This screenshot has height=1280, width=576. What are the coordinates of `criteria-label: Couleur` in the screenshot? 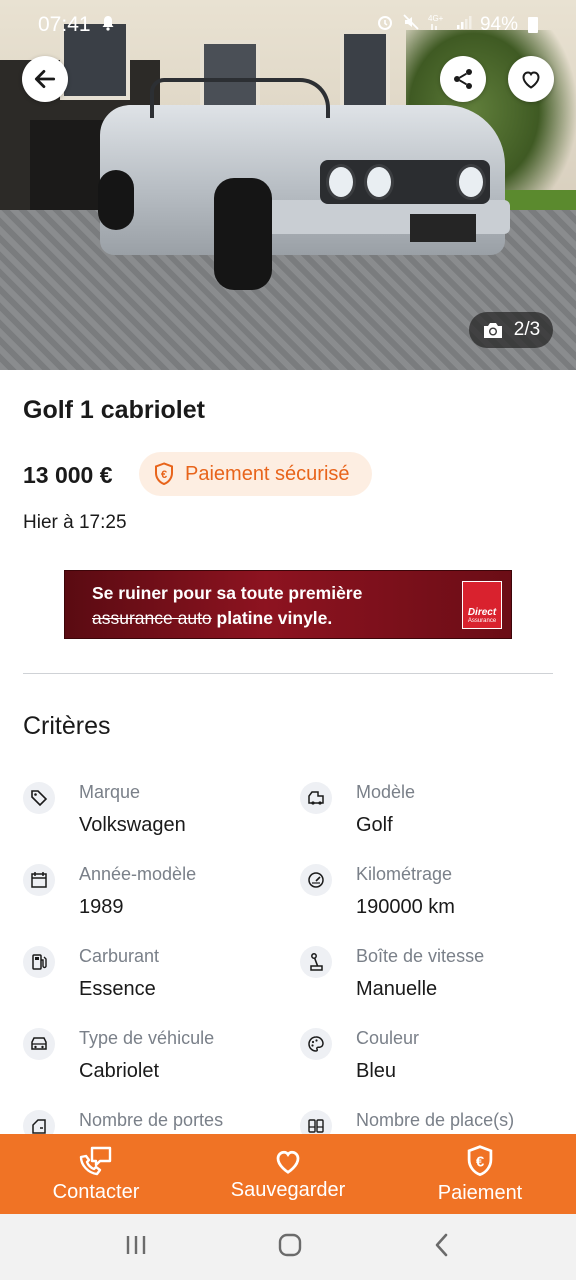 It's located at (388, 1038).